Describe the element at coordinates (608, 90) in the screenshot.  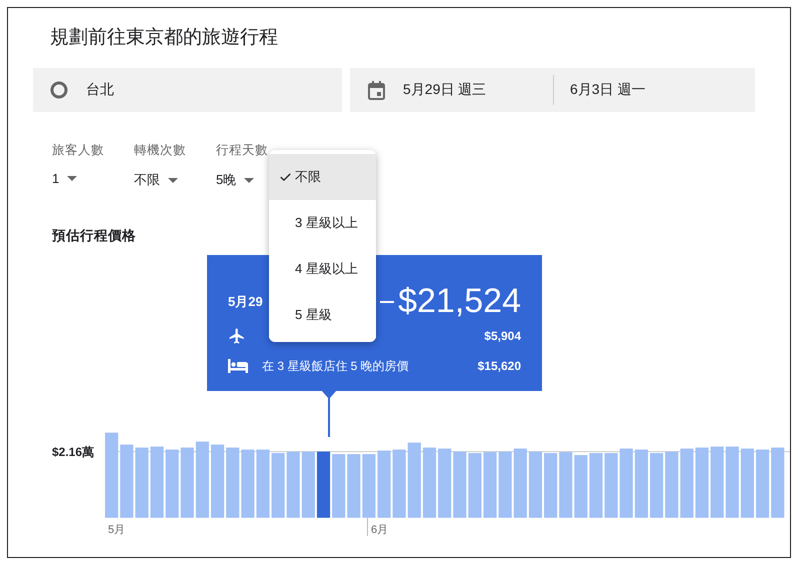
I see `return-date: 6月3日 週一` at that location.